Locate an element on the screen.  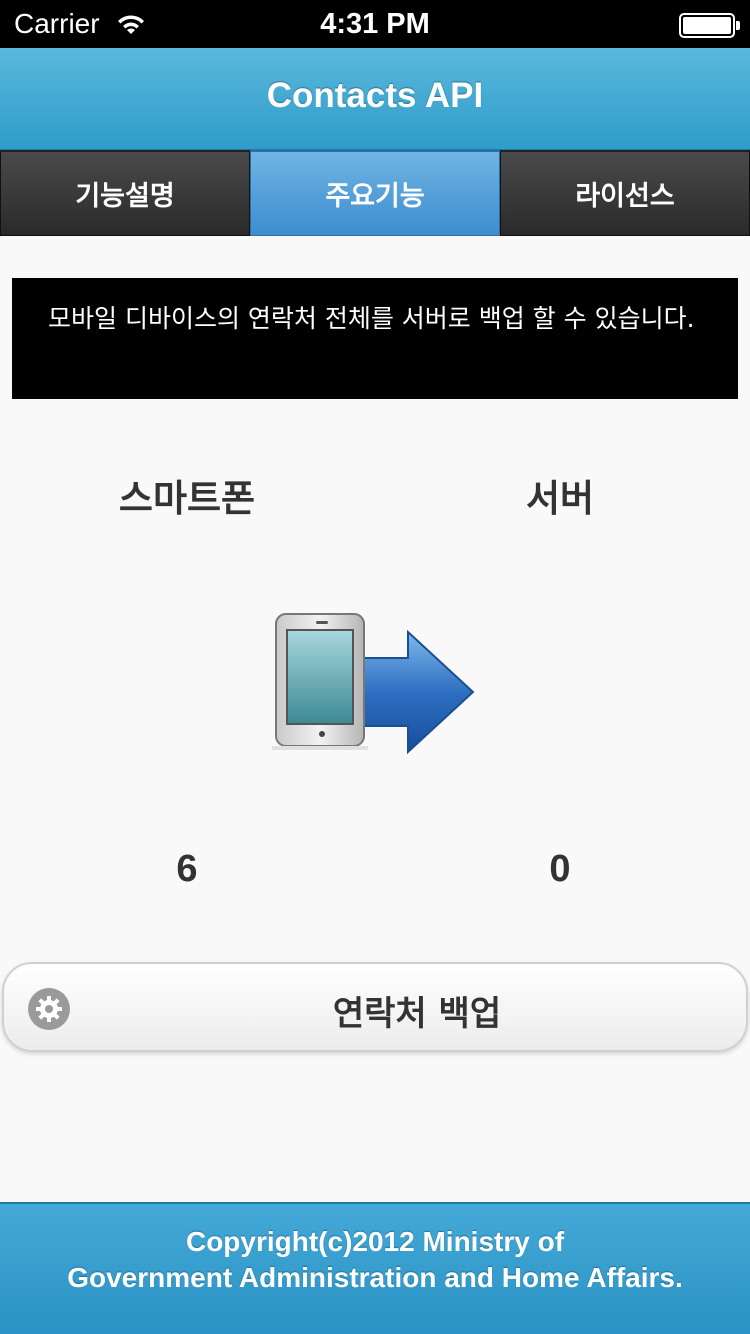
smartphone-label: 스마트폰 is located at coordinates (187, 498).